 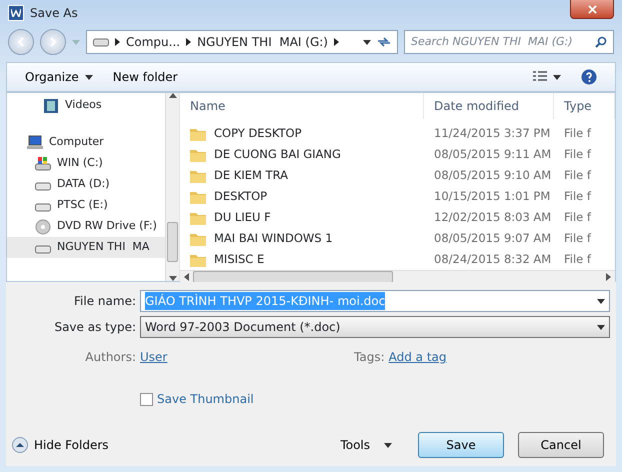 What do you see at coordinates (86, 226) in the screenshot?
I see `sidebar-item: DVD RW Drive (F:)` at bounding box center [86, 226].